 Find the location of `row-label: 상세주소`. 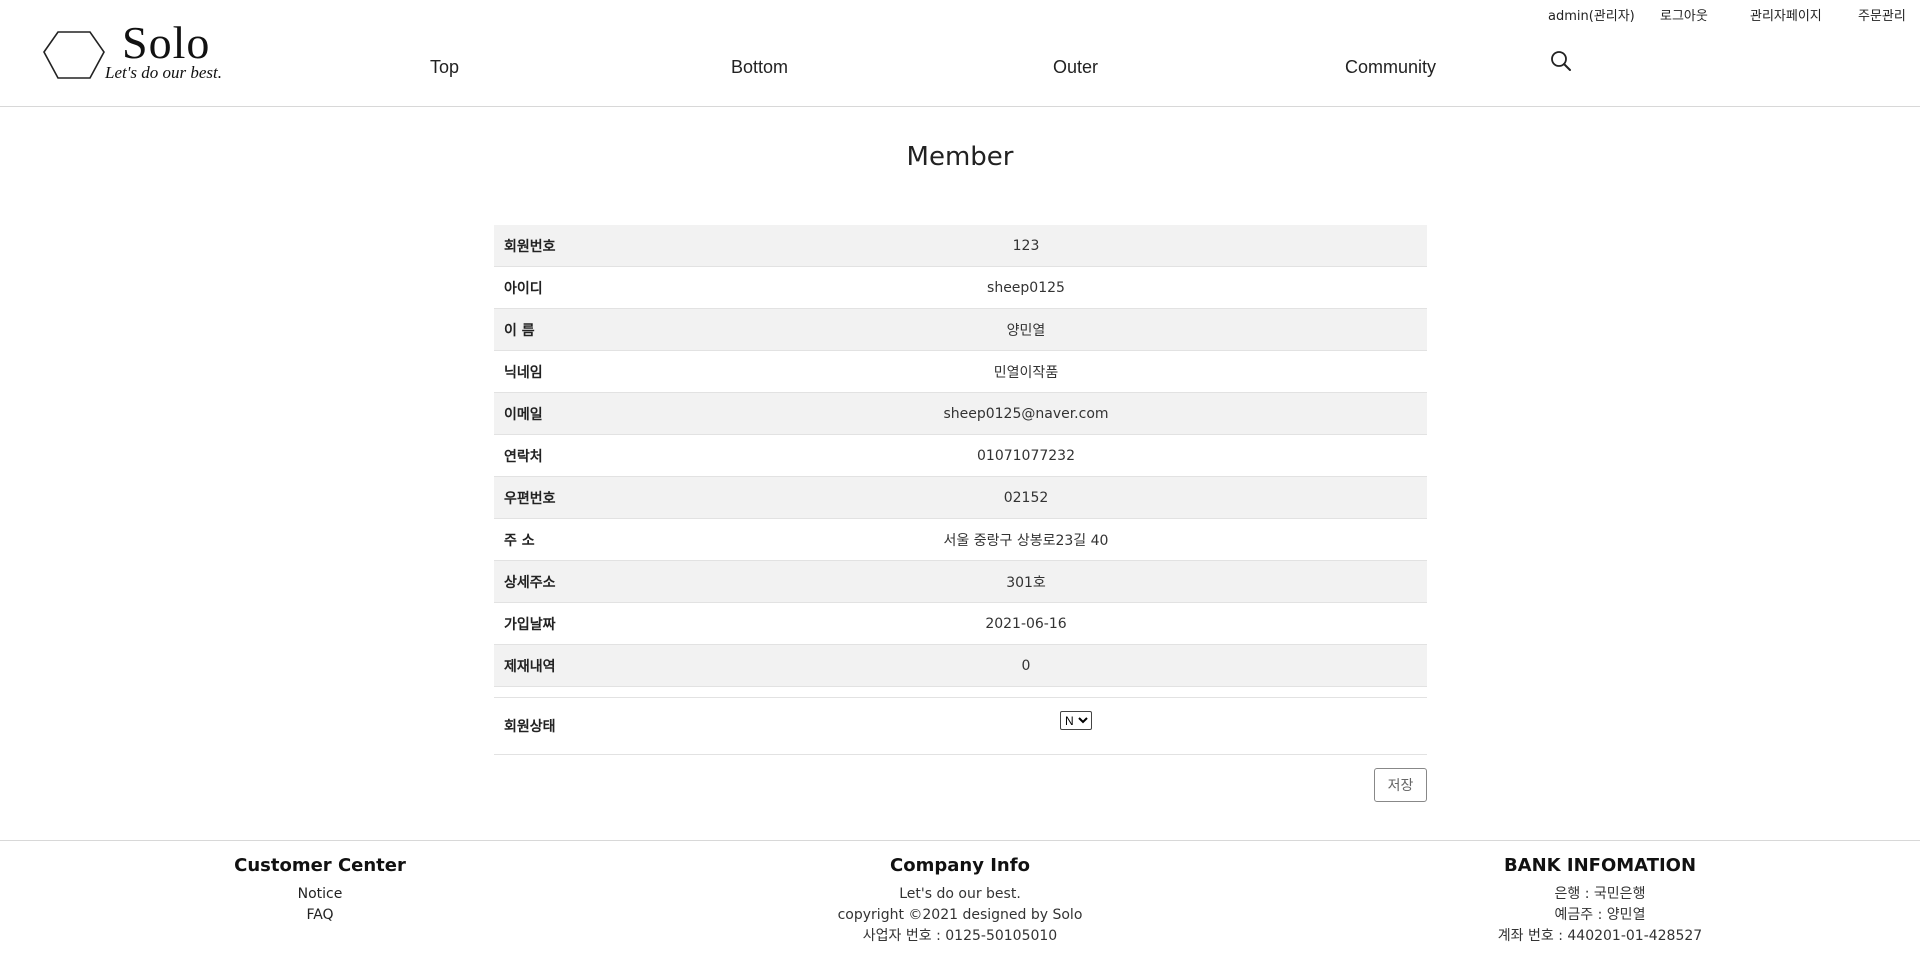

row-label: 상세주소 is located at coordinates (559, 581).